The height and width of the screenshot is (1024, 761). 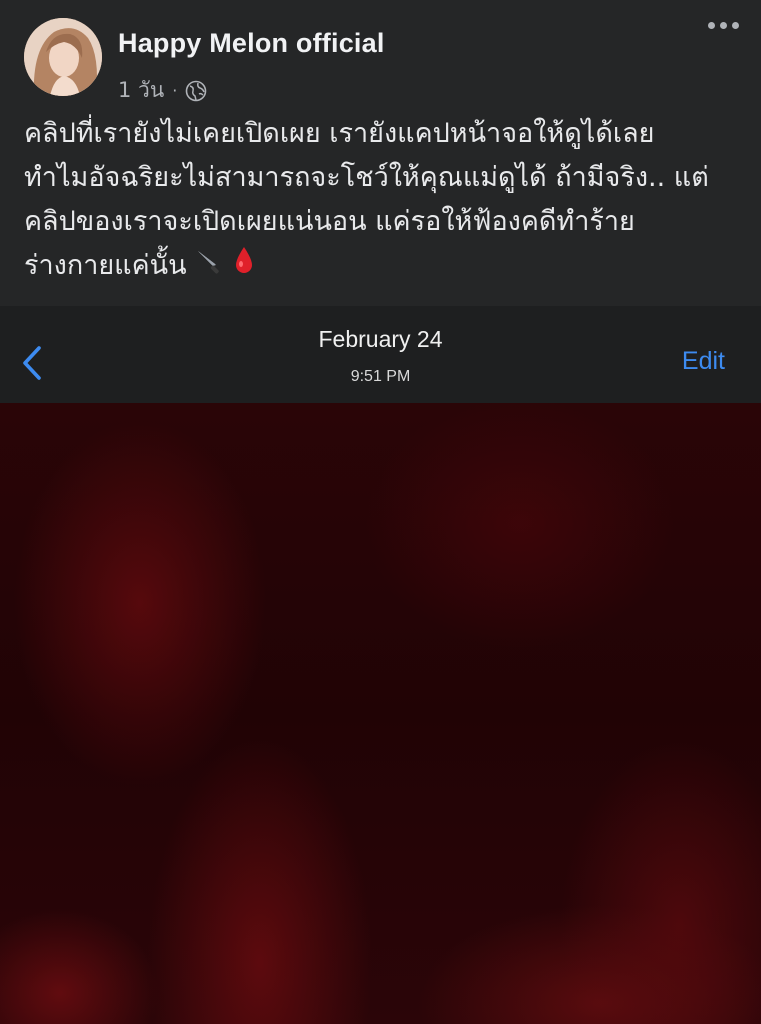 I want to click on edit-button: Edit, so click(x=703, y=361).